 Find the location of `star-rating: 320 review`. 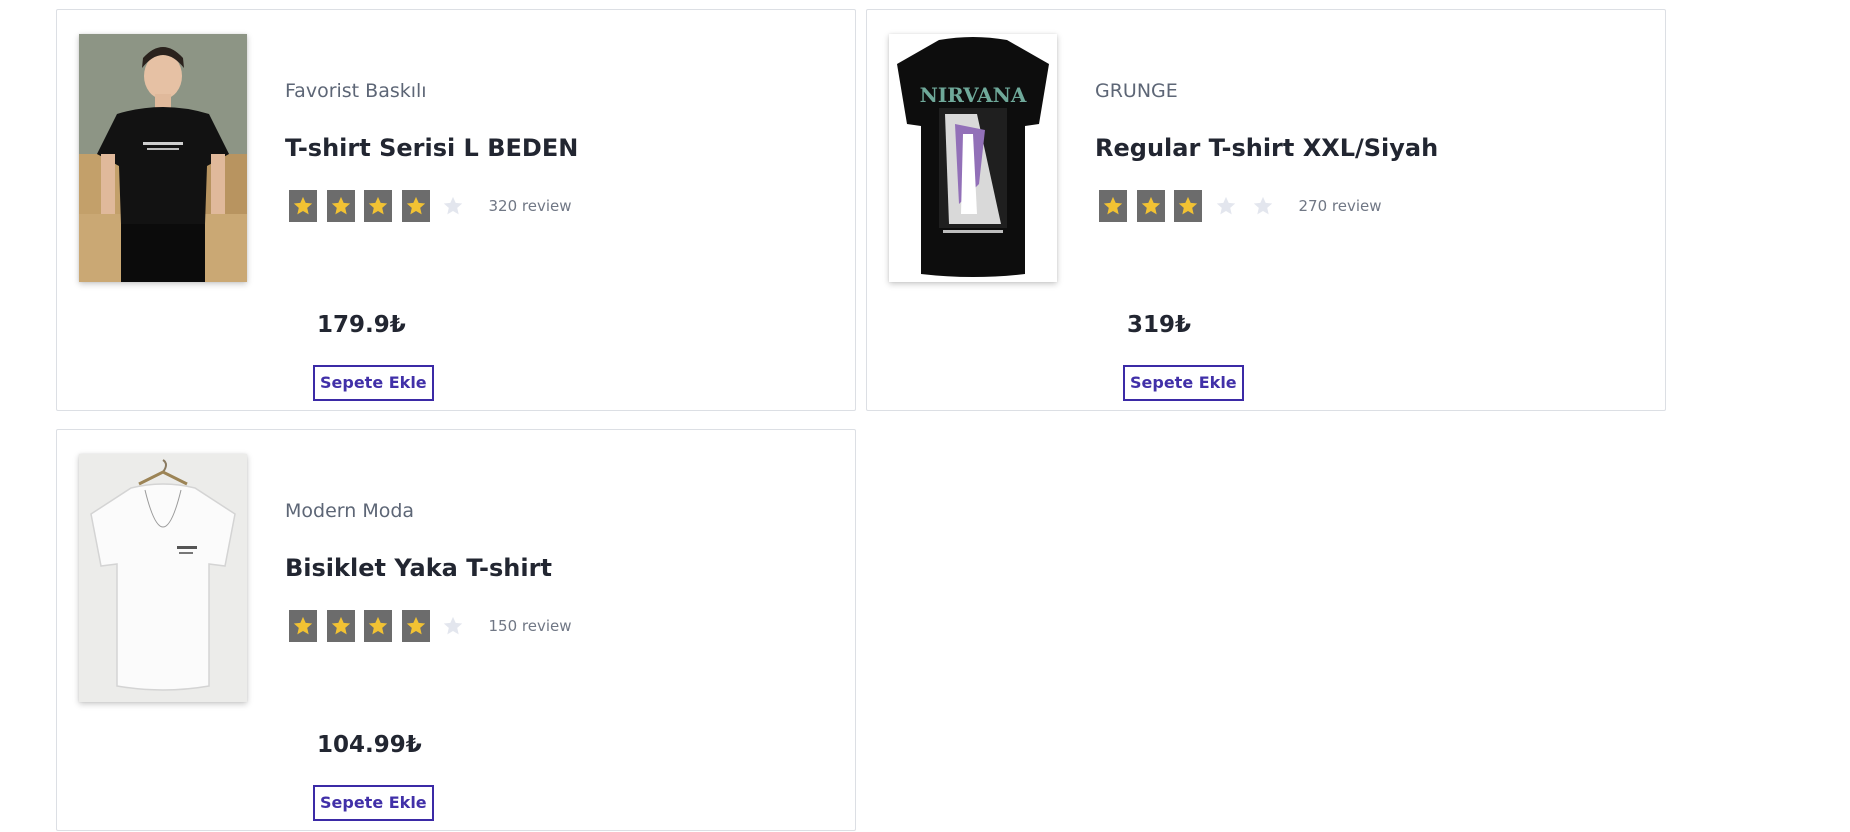

star-rating: 320 review is located at coordinates (430, 206).